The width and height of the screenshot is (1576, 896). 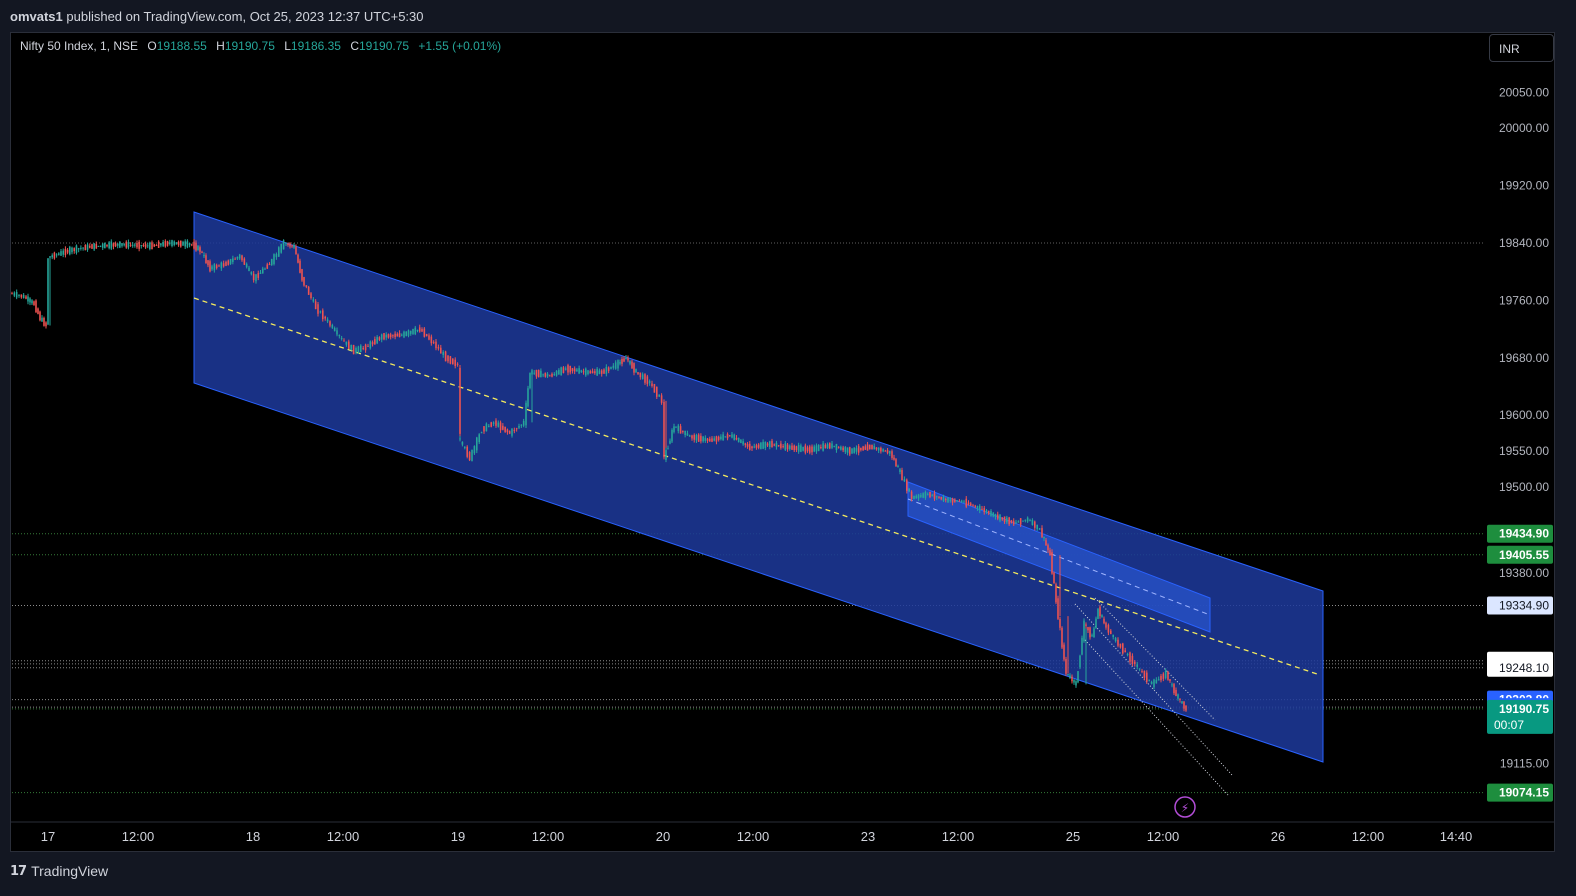 I want to click on high-value: 19190.75, so click(x=249, y=46).